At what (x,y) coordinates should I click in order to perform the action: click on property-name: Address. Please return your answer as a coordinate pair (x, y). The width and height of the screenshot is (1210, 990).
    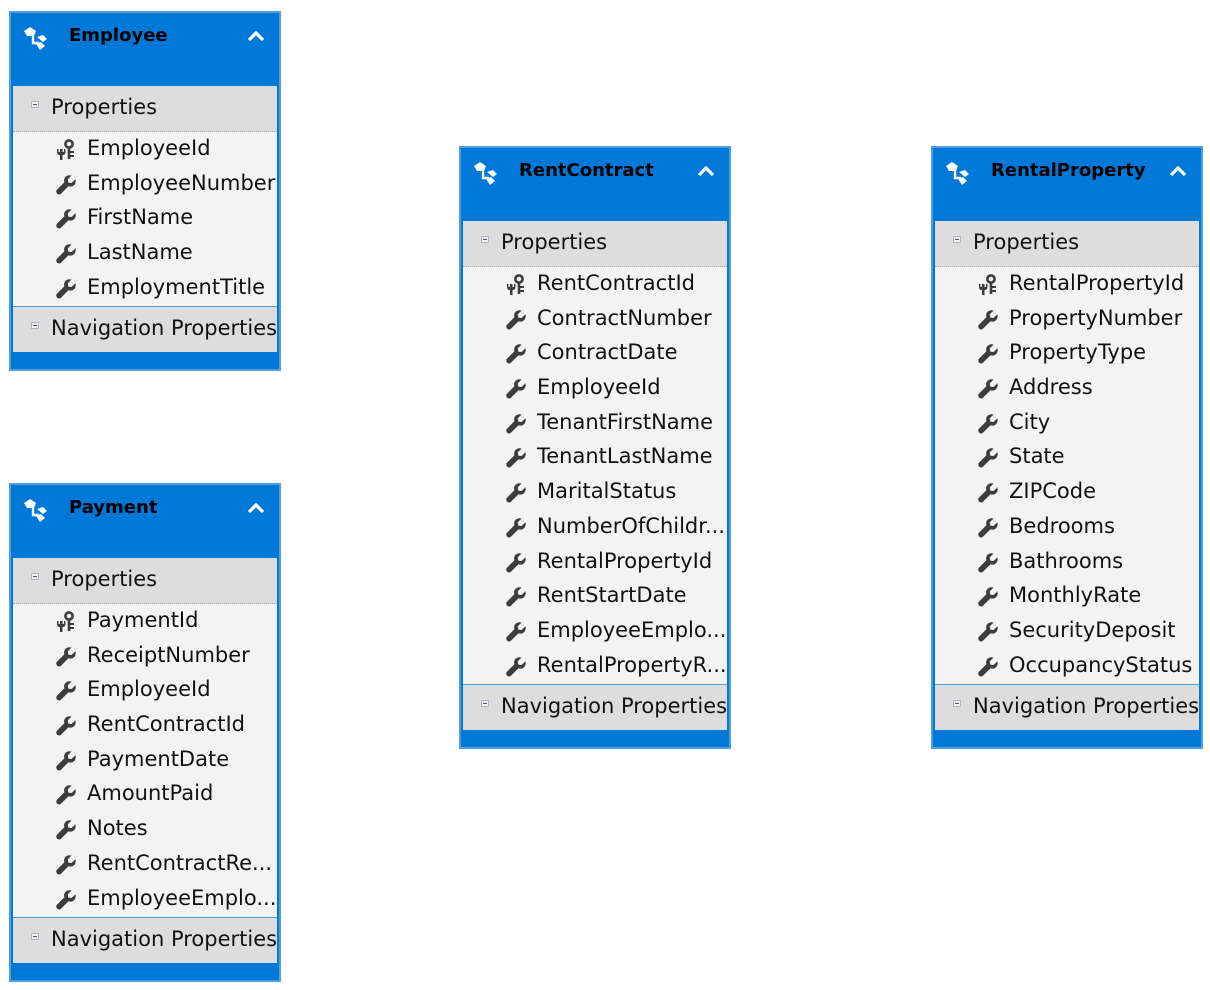
    Looking at the image, I should click on (1051, 387).